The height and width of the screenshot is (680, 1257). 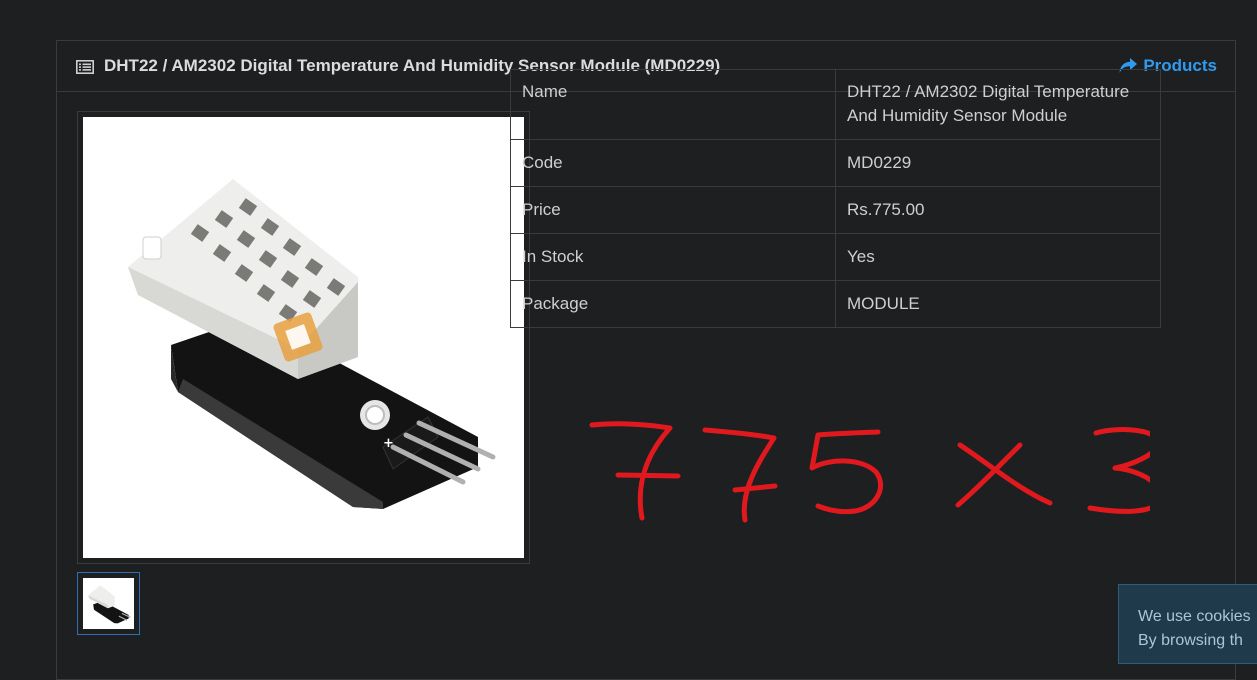 What do you see at coordinates (998, 163) in the screenshot?
I see `spec-value: MD0229` at bounding box center [998, 163].